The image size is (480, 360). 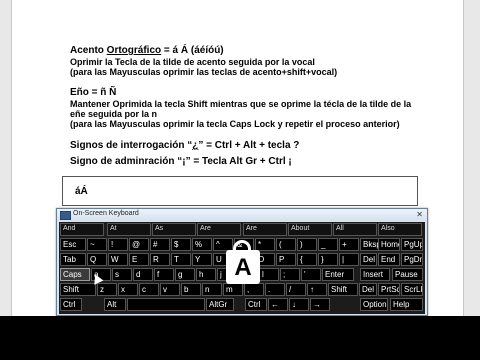 I want to click on key-space, so click(x=166, y=304).